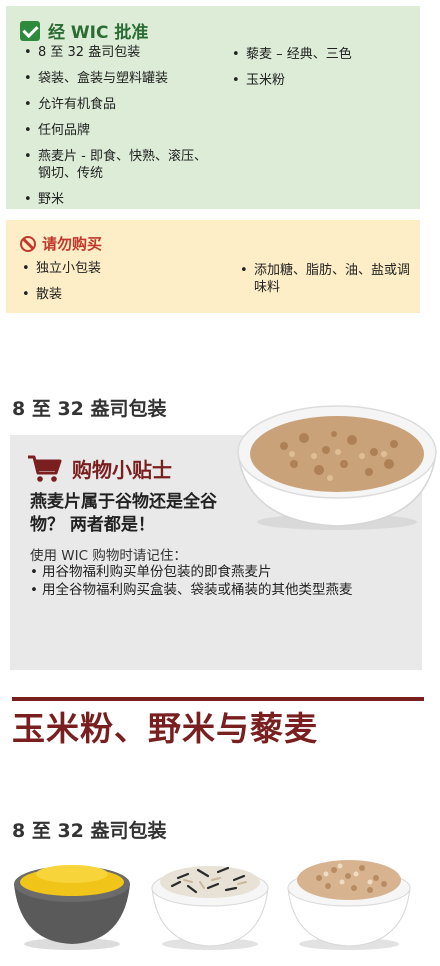  Describe the element at coordinates (165, 728) in the screenshot. I see `cornmeal-section-heading: 玉米粉、野米与藜麦` at that location.